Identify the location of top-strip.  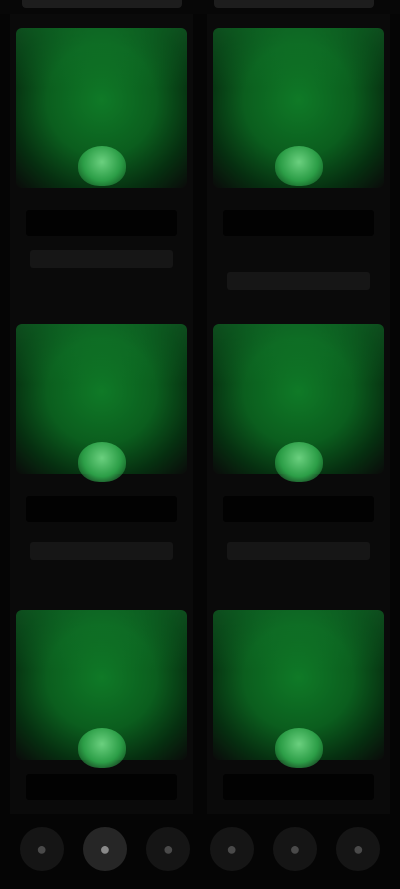
(200, 7).